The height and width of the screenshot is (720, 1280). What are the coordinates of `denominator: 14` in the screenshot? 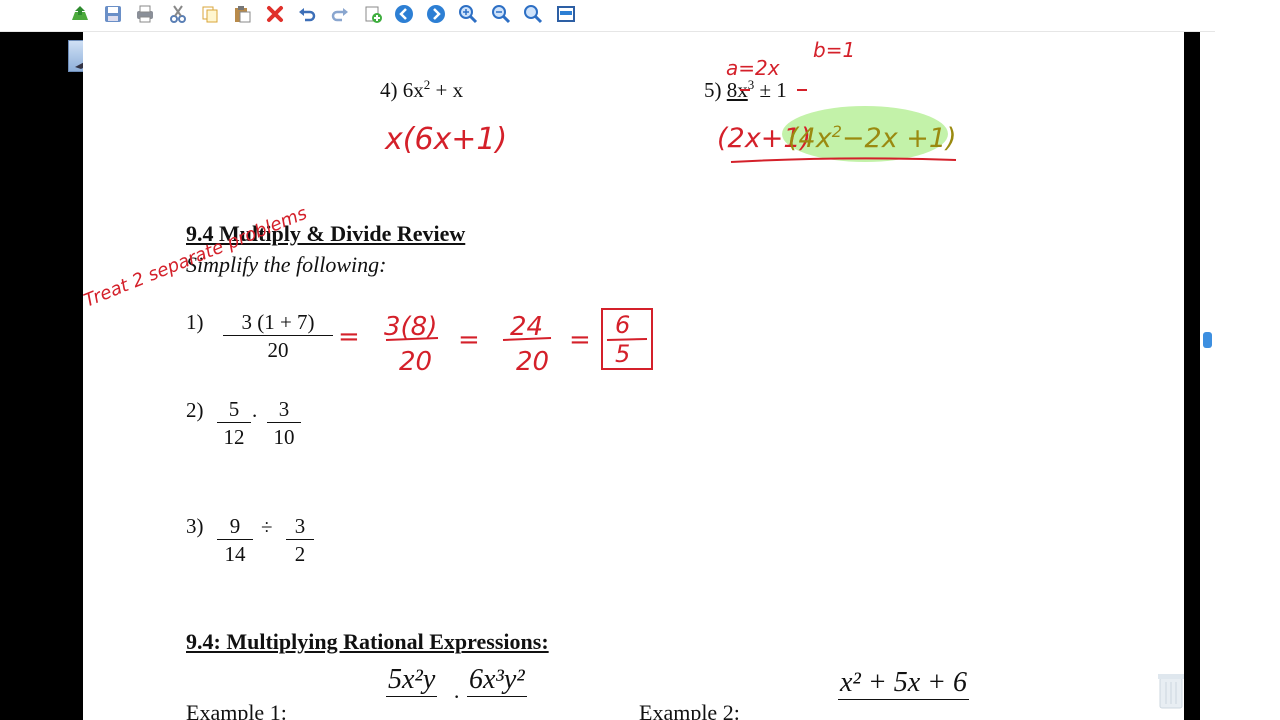 It's located at (235, 554).